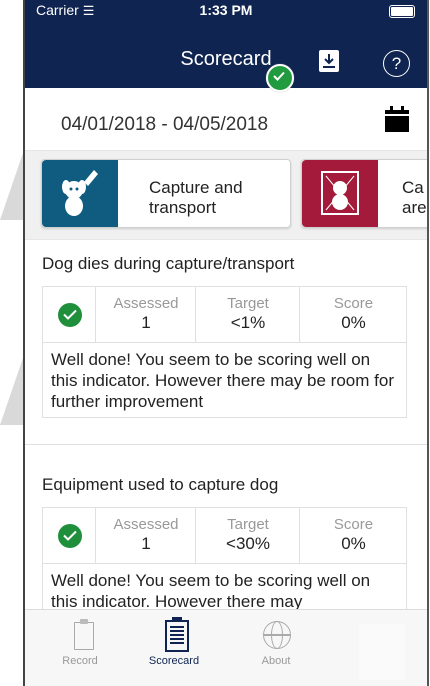 The height and width of the screenshot is (686, 430). What do you see at coordinates (248, 322) in the screenshot?
I see `target-value: <1%` at bounding box center [248, 322].